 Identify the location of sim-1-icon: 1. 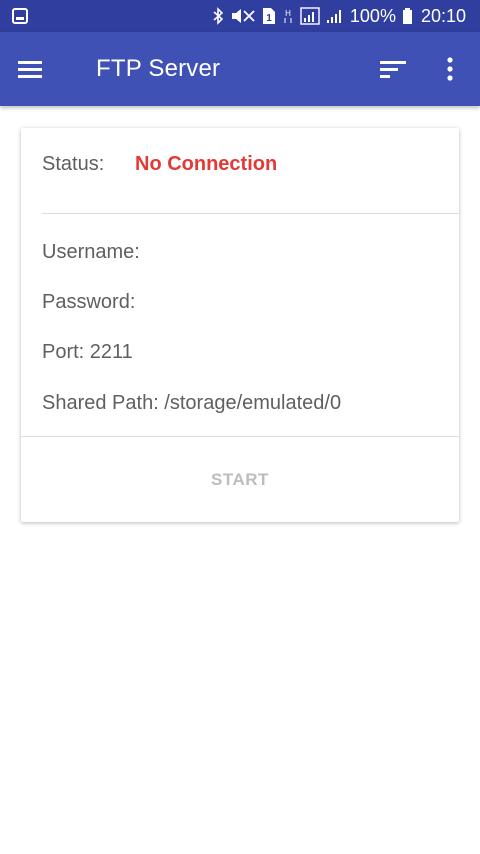
(269, 16).